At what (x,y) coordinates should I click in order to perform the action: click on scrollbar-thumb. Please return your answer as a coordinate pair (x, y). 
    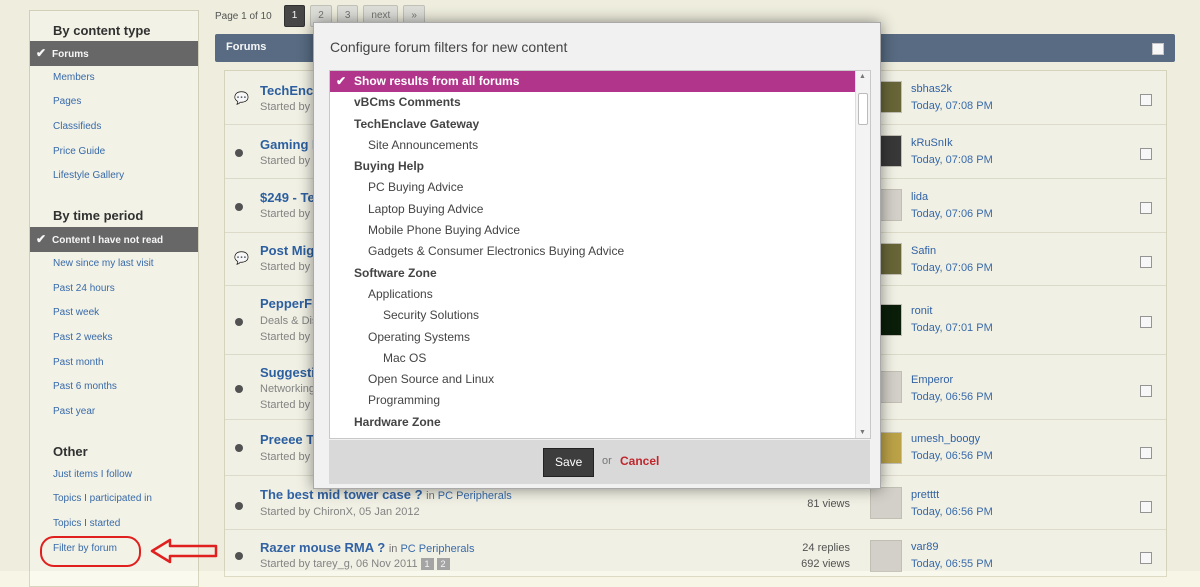
    Looking at the image, I should click on (863, 109).